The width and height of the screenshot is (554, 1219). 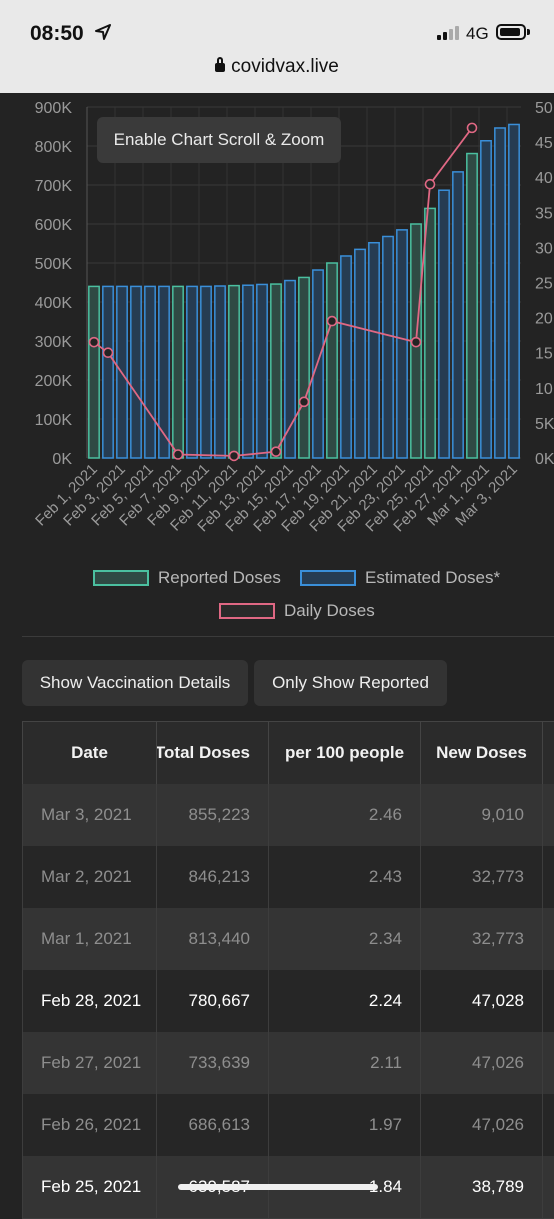 I want to click on cell-total: 813,440, so click(x=212, y=939).